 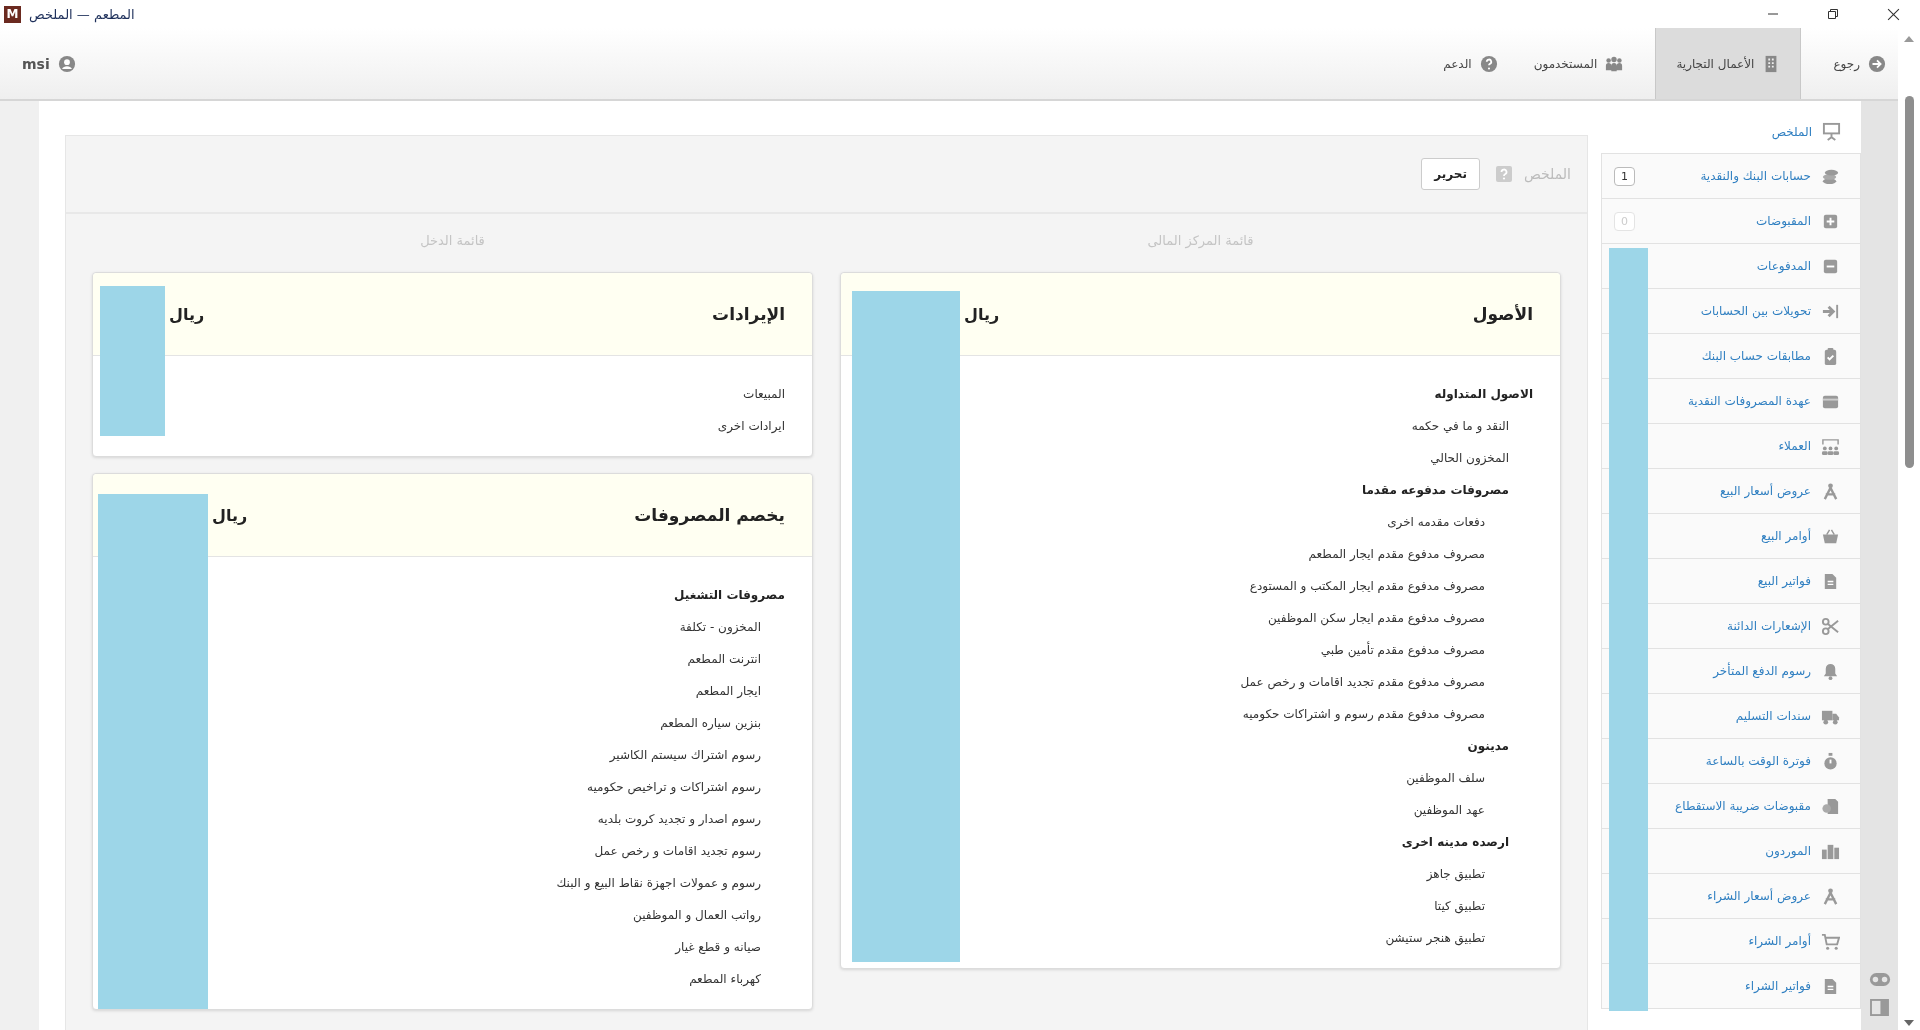 I want to click on card-title: الأصول, so click(x=1502, y=314).